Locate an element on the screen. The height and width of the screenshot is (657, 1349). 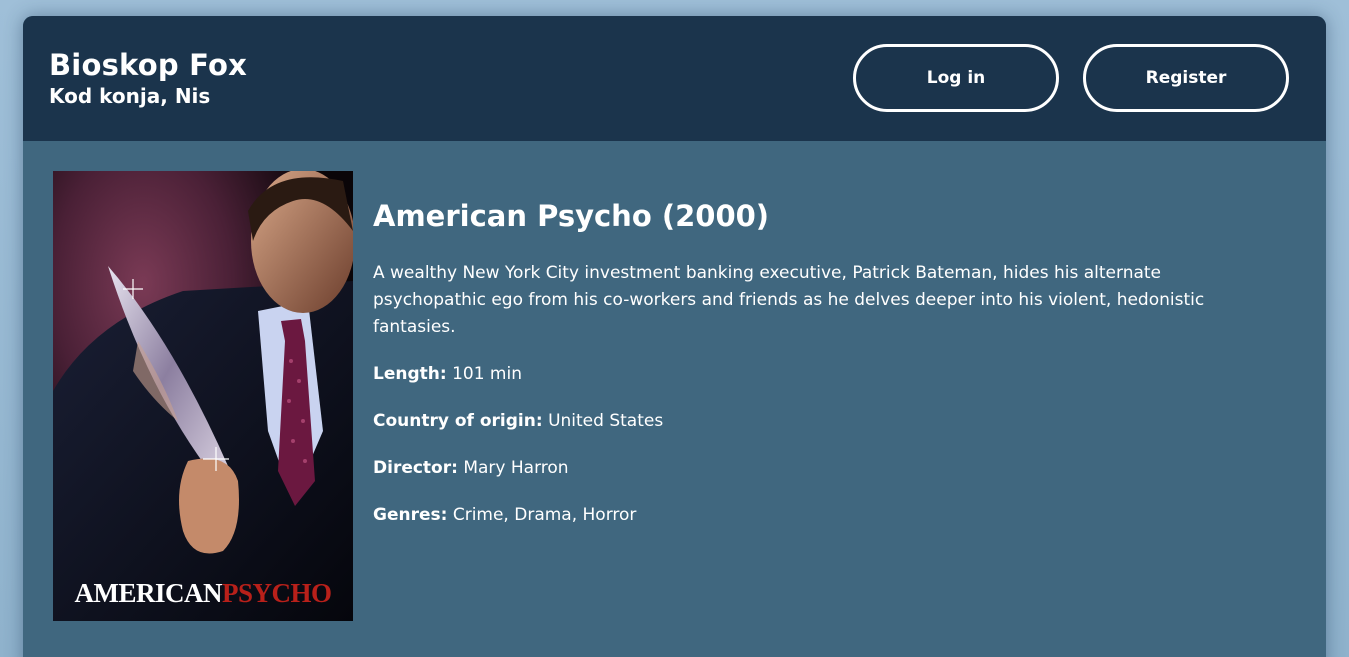
register-button: Register is located at coordinates (1186, 78).